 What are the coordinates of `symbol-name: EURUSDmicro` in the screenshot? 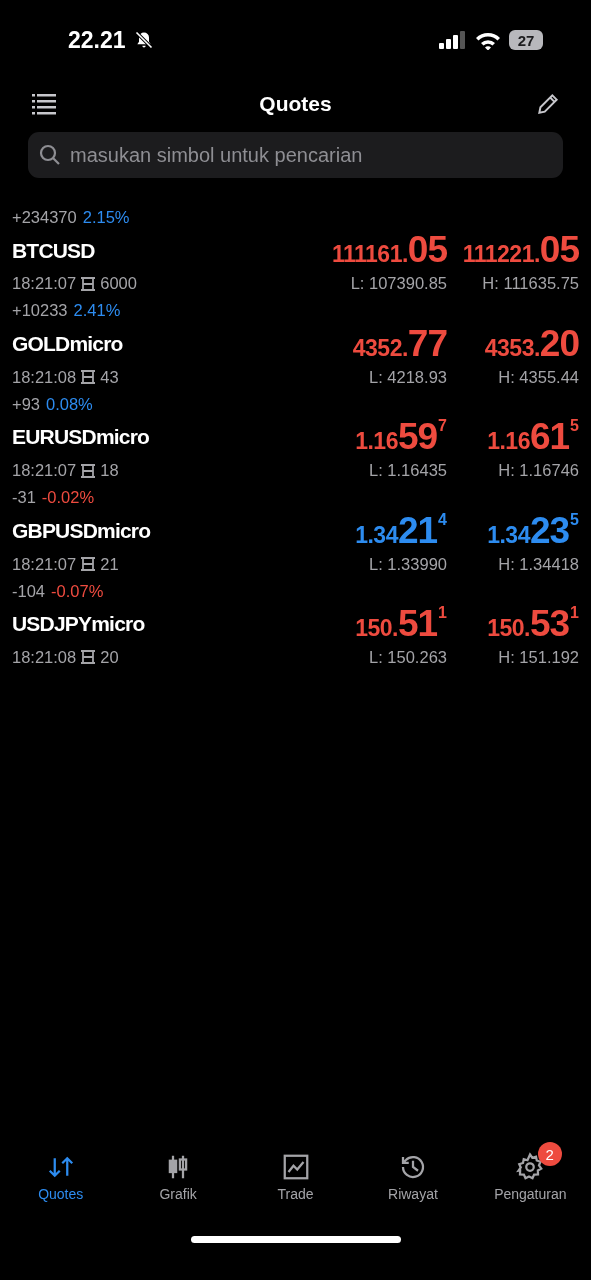 It's located at (81, 437).